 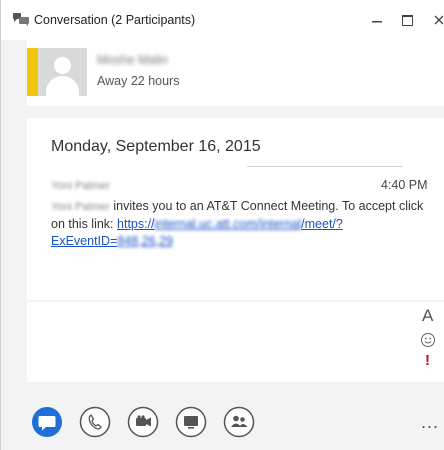 I want to click on link-host: internal.uc.att.com/internal, so click(x=228, y=224).